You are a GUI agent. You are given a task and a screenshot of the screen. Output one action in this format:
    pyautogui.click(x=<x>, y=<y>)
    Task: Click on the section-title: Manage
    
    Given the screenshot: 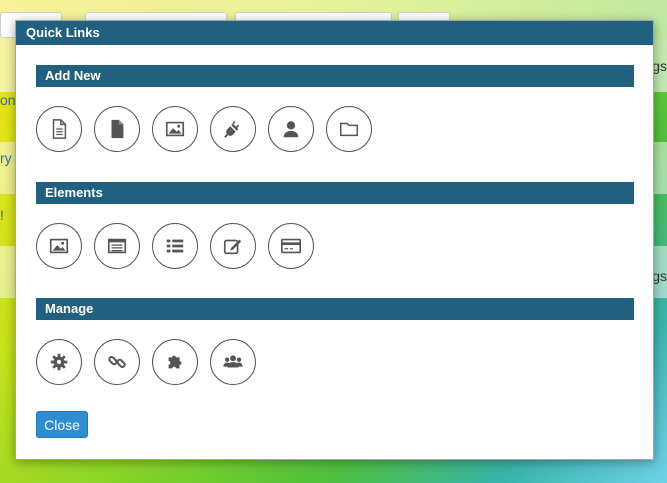 What is the action you would take?
    pyautogui.click(x=335, y=309)
    